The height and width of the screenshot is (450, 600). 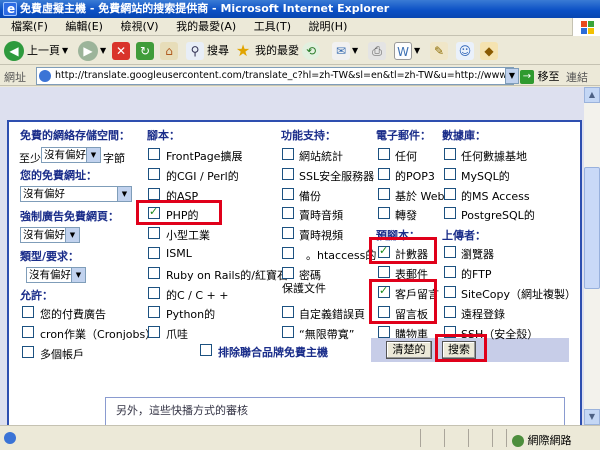 I want to click on feature-label: 賣時音頻, so click(x=321, y=215).